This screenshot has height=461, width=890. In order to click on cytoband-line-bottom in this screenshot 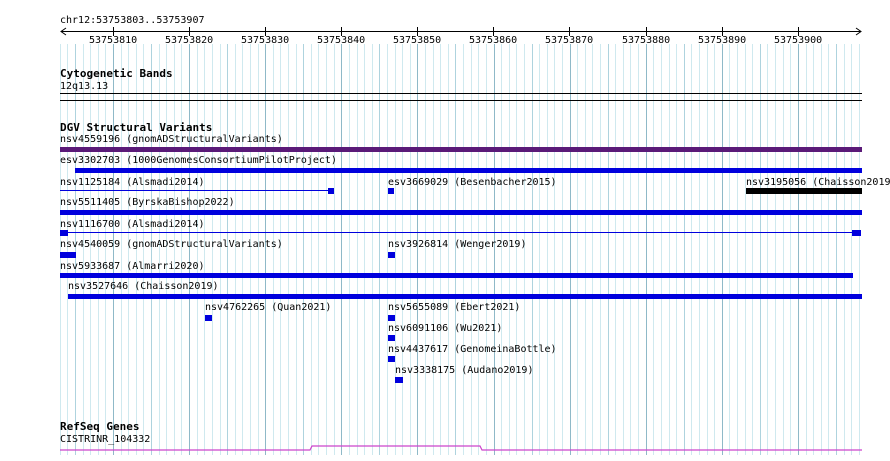, I will do `click(461, 100)`.